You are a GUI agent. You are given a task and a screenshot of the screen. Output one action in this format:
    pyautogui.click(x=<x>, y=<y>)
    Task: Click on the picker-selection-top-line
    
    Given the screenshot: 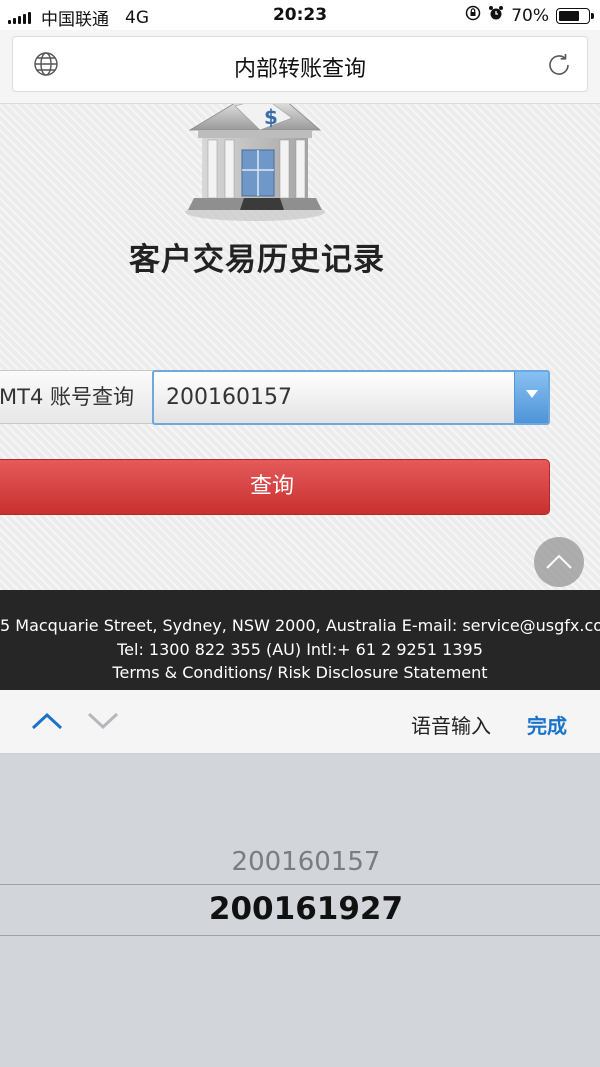 What is the action you would take?
    pyautogui.click(x=300, y=884)
    